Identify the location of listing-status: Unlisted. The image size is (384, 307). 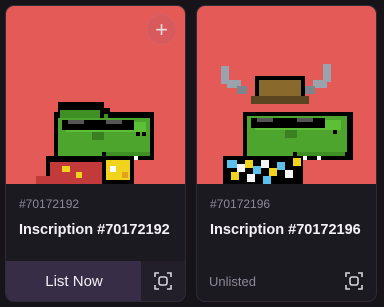
(232, 281).